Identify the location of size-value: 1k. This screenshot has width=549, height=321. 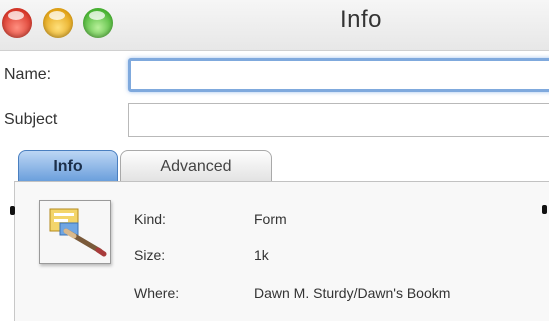
(261, 255).